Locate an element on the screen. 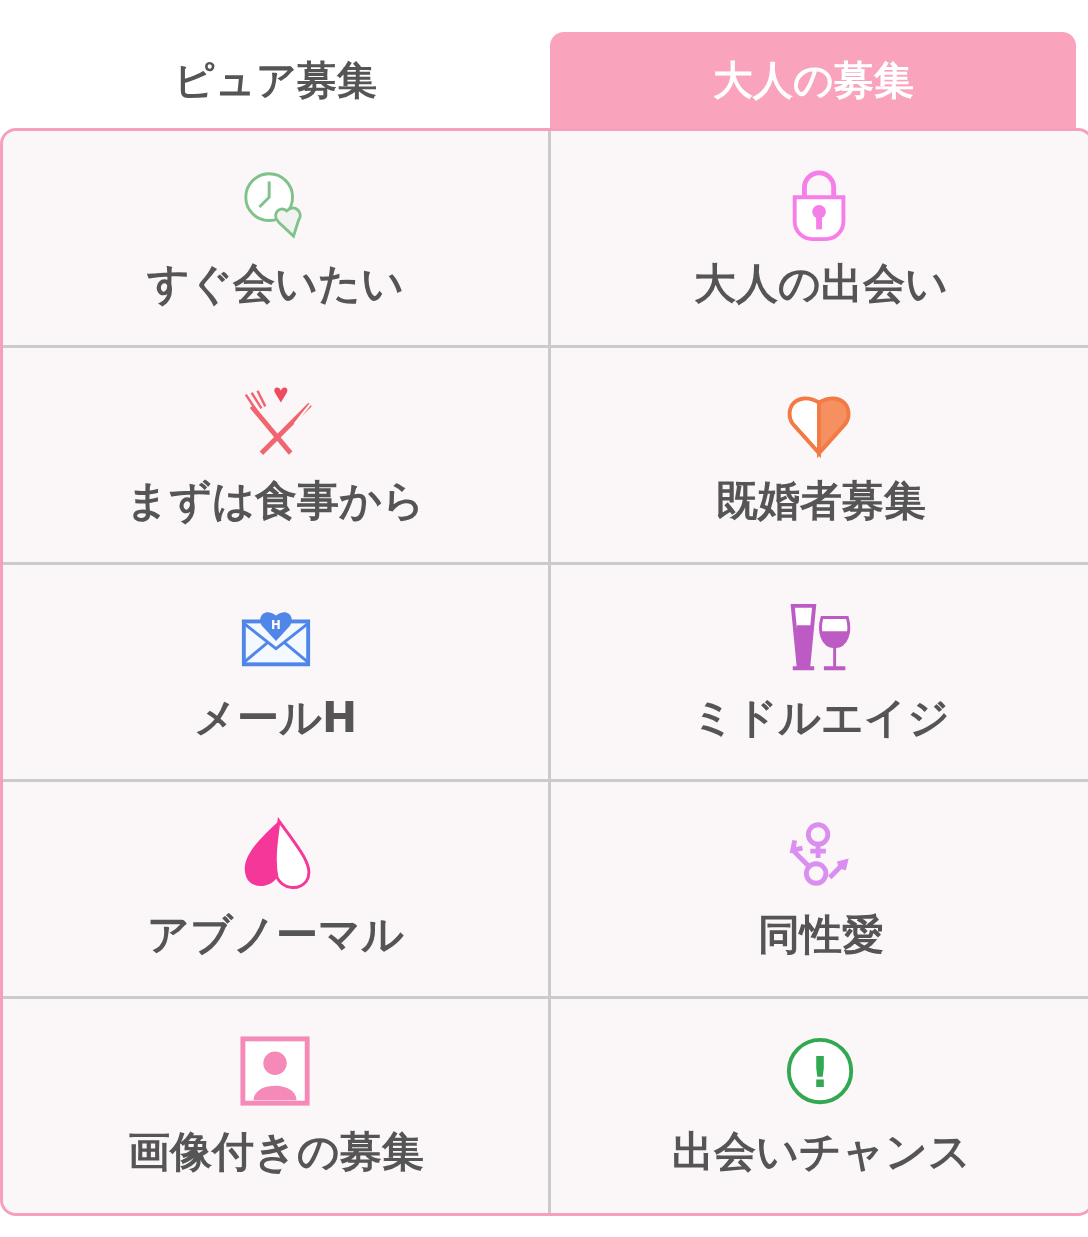  menu-label: 出会いチャンス is located at coordinates (821, 1152).